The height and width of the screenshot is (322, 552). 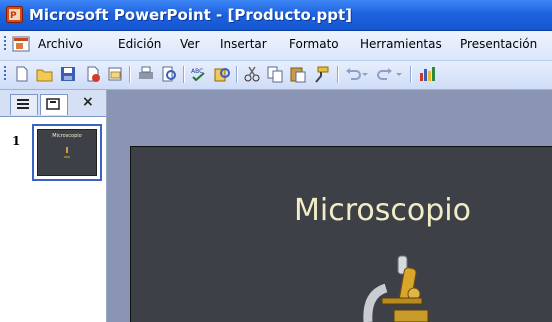 I want to click on menu-archivo: Archivo, so click(x=60, y=44).